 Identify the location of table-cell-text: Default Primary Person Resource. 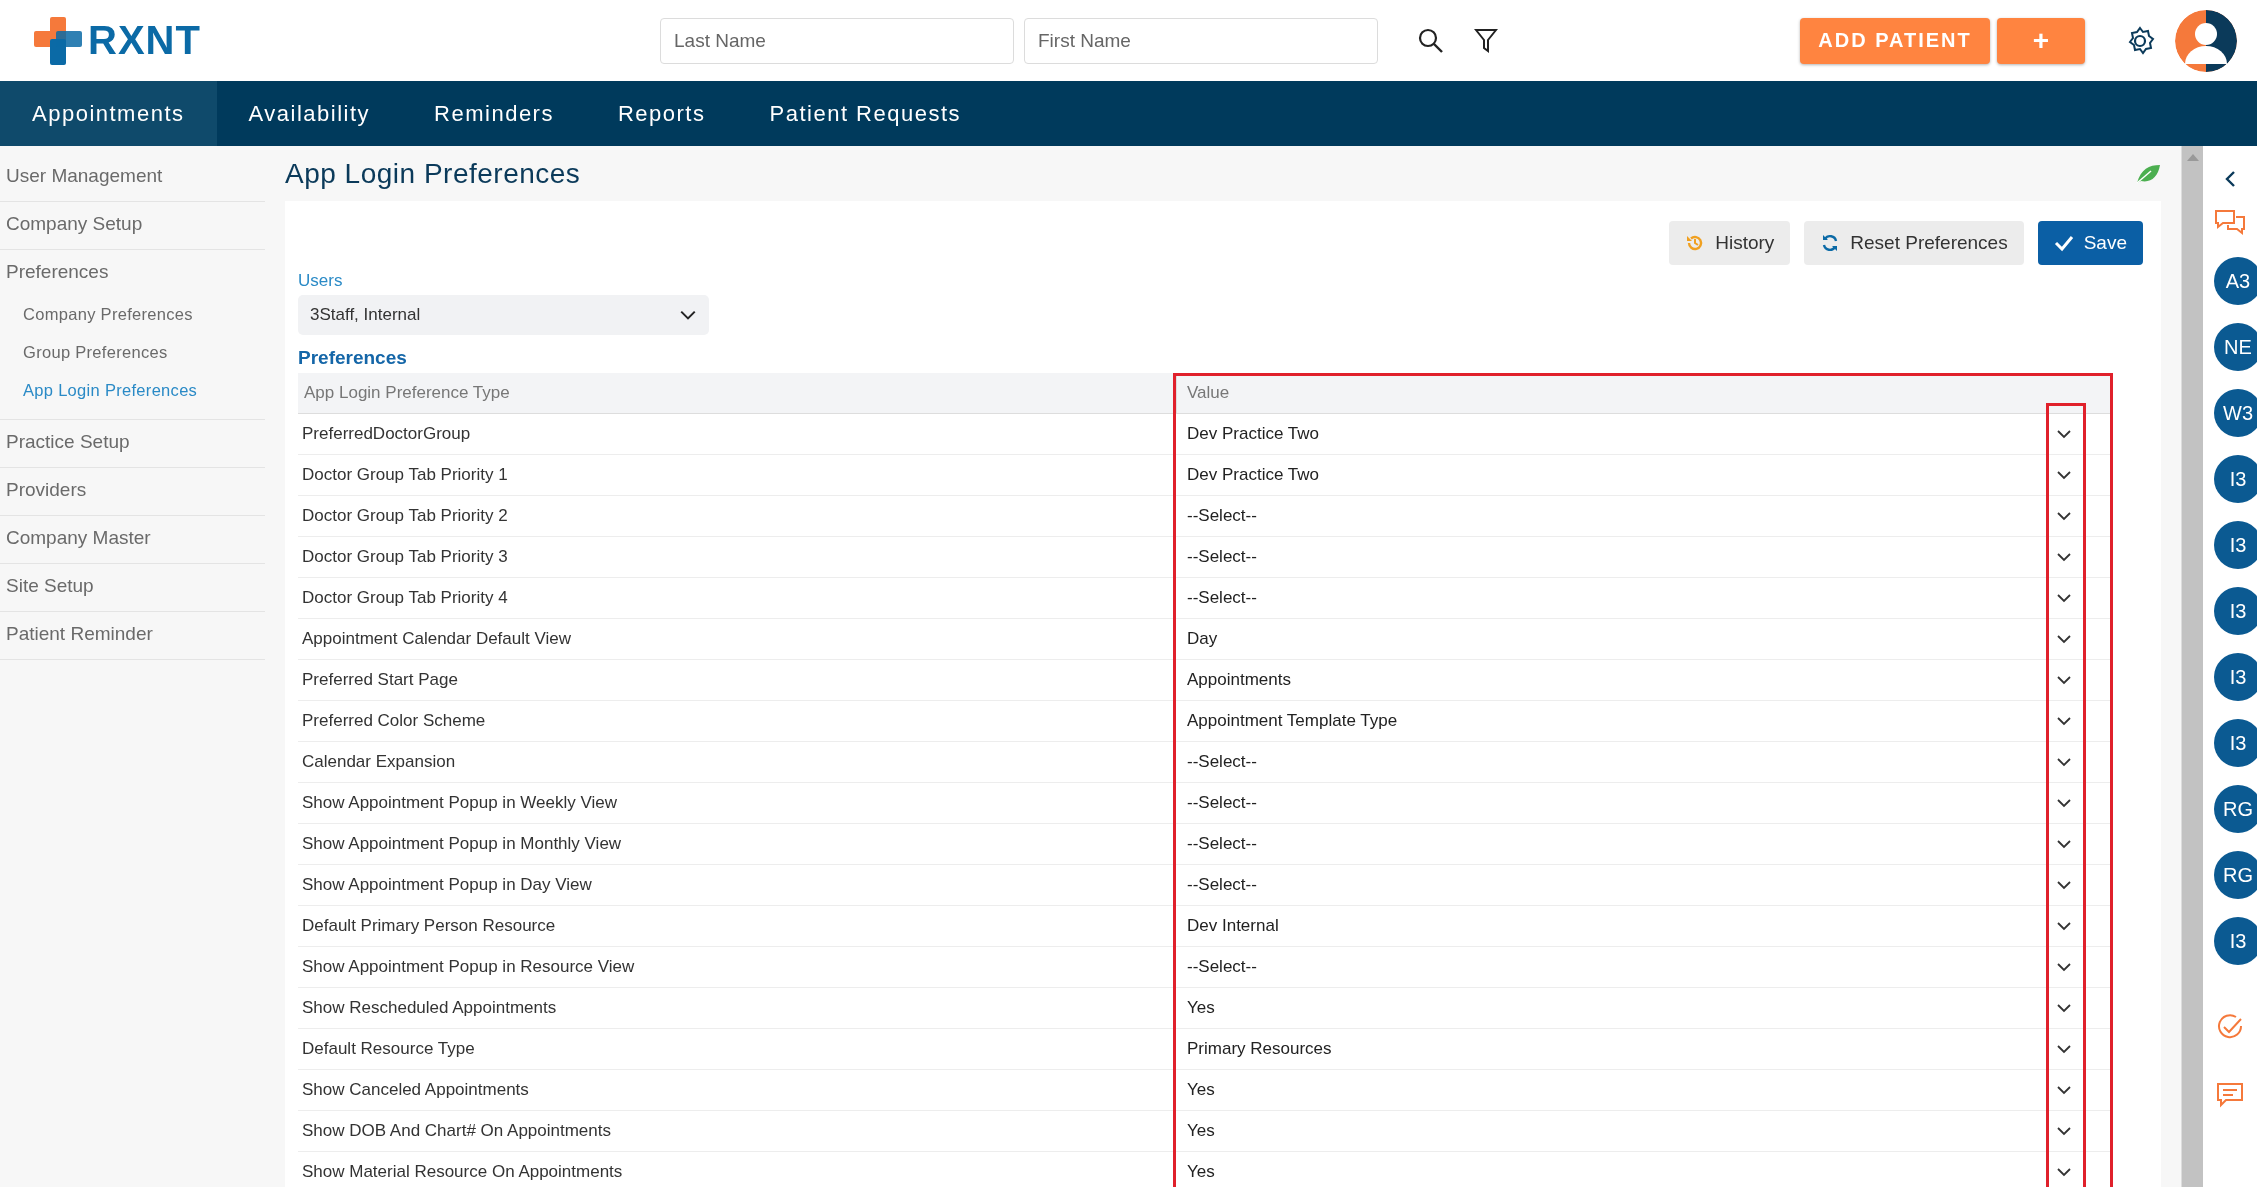
(429, 926).